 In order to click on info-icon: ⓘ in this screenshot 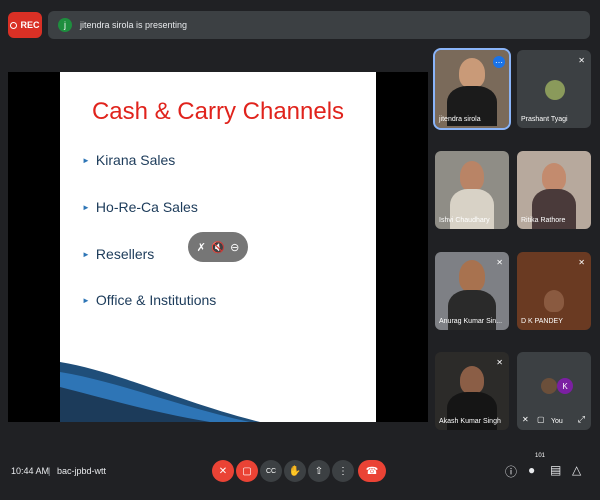, I will do `click(511, 471)`.